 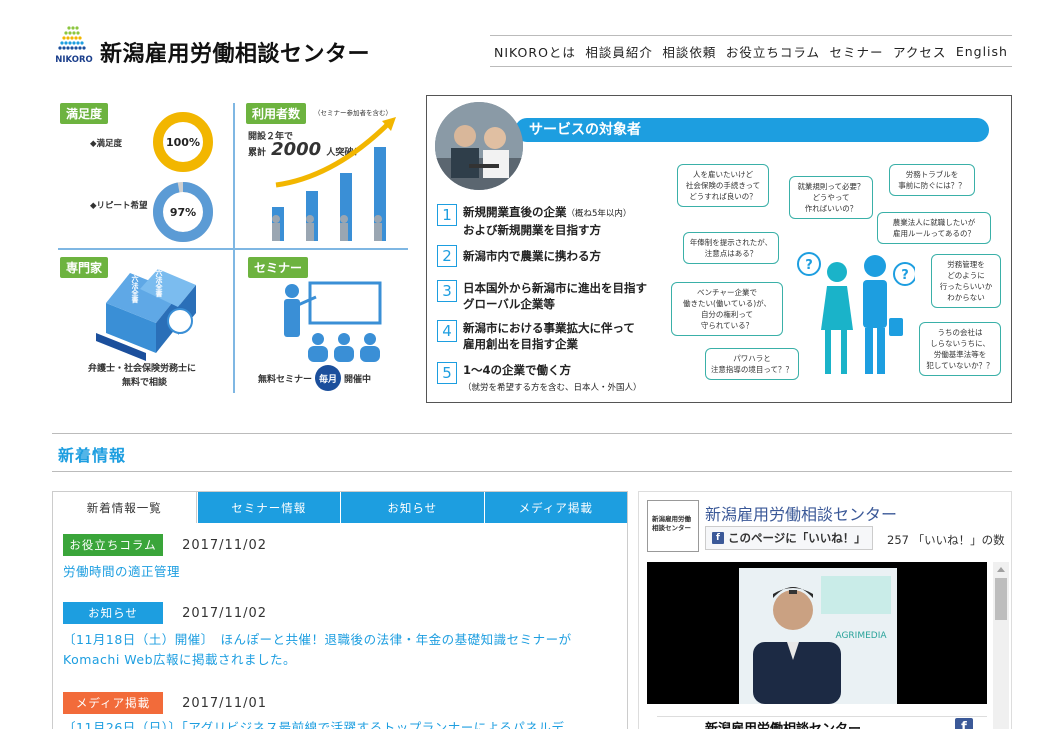 What do you see at coordinates (797, 538) in the screenshot?
I see `fb-like-label: このページに「いいね！」` at bounding box center [797, 538].